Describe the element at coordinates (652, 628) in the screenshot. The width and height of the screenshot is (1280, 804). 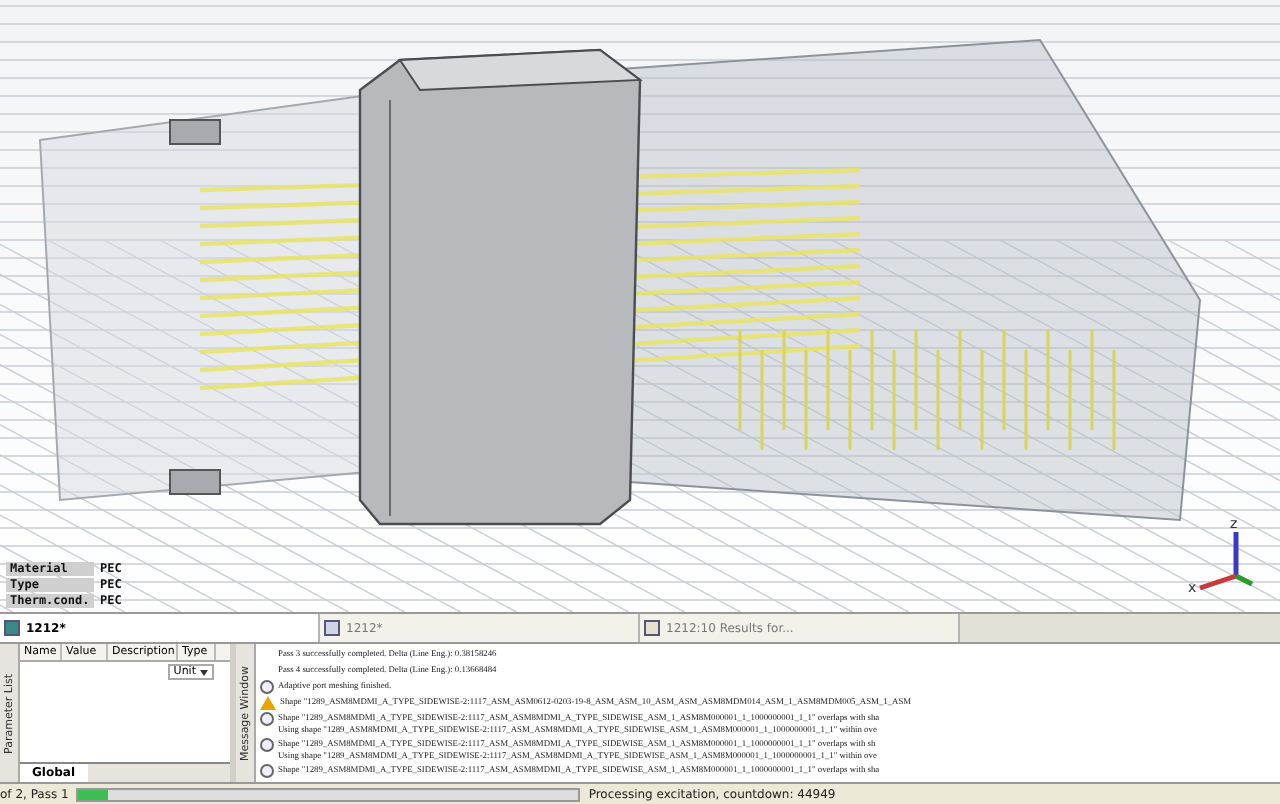
I see `results-document-icon` at that location.